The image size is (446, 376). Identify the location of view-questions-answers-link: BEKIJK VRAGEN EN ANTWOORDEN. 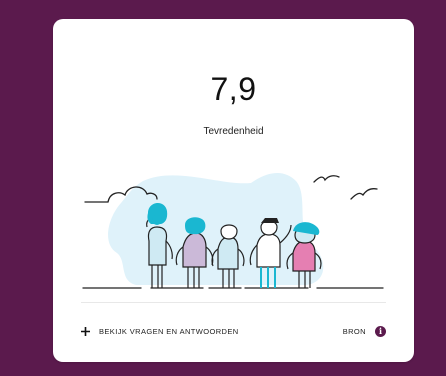
(160, 331).